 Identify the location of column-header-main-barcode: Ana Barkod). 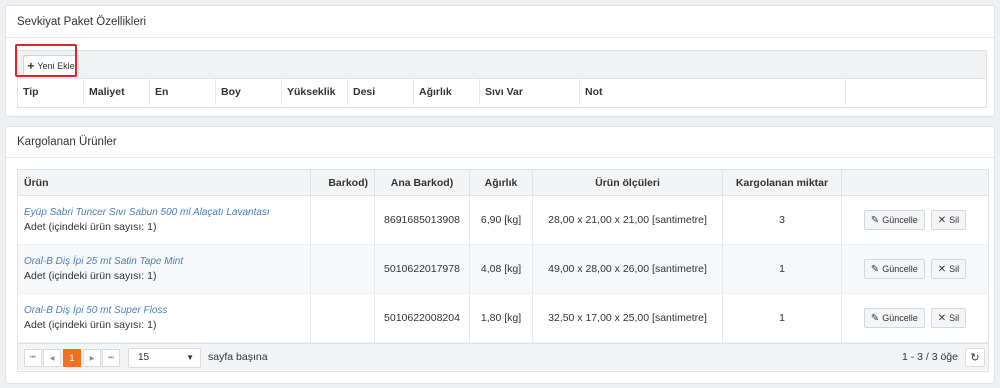
(422, 182).